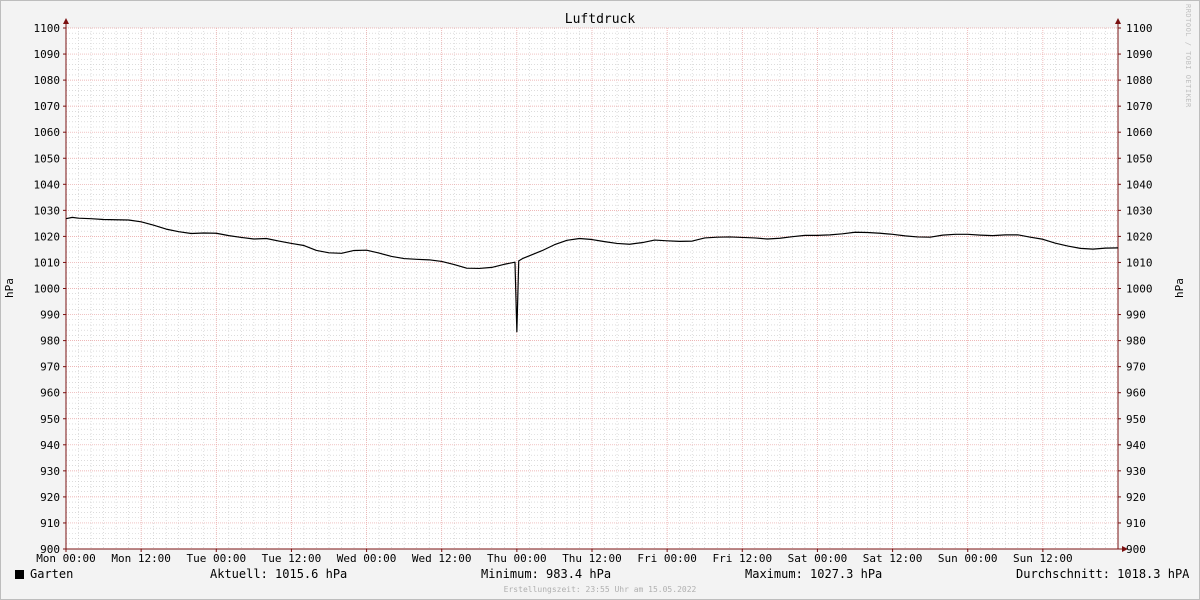  Describe the element at coordinates (47, 289) in the screenshot. I see `y-tick-label-left: 1000` at that location.